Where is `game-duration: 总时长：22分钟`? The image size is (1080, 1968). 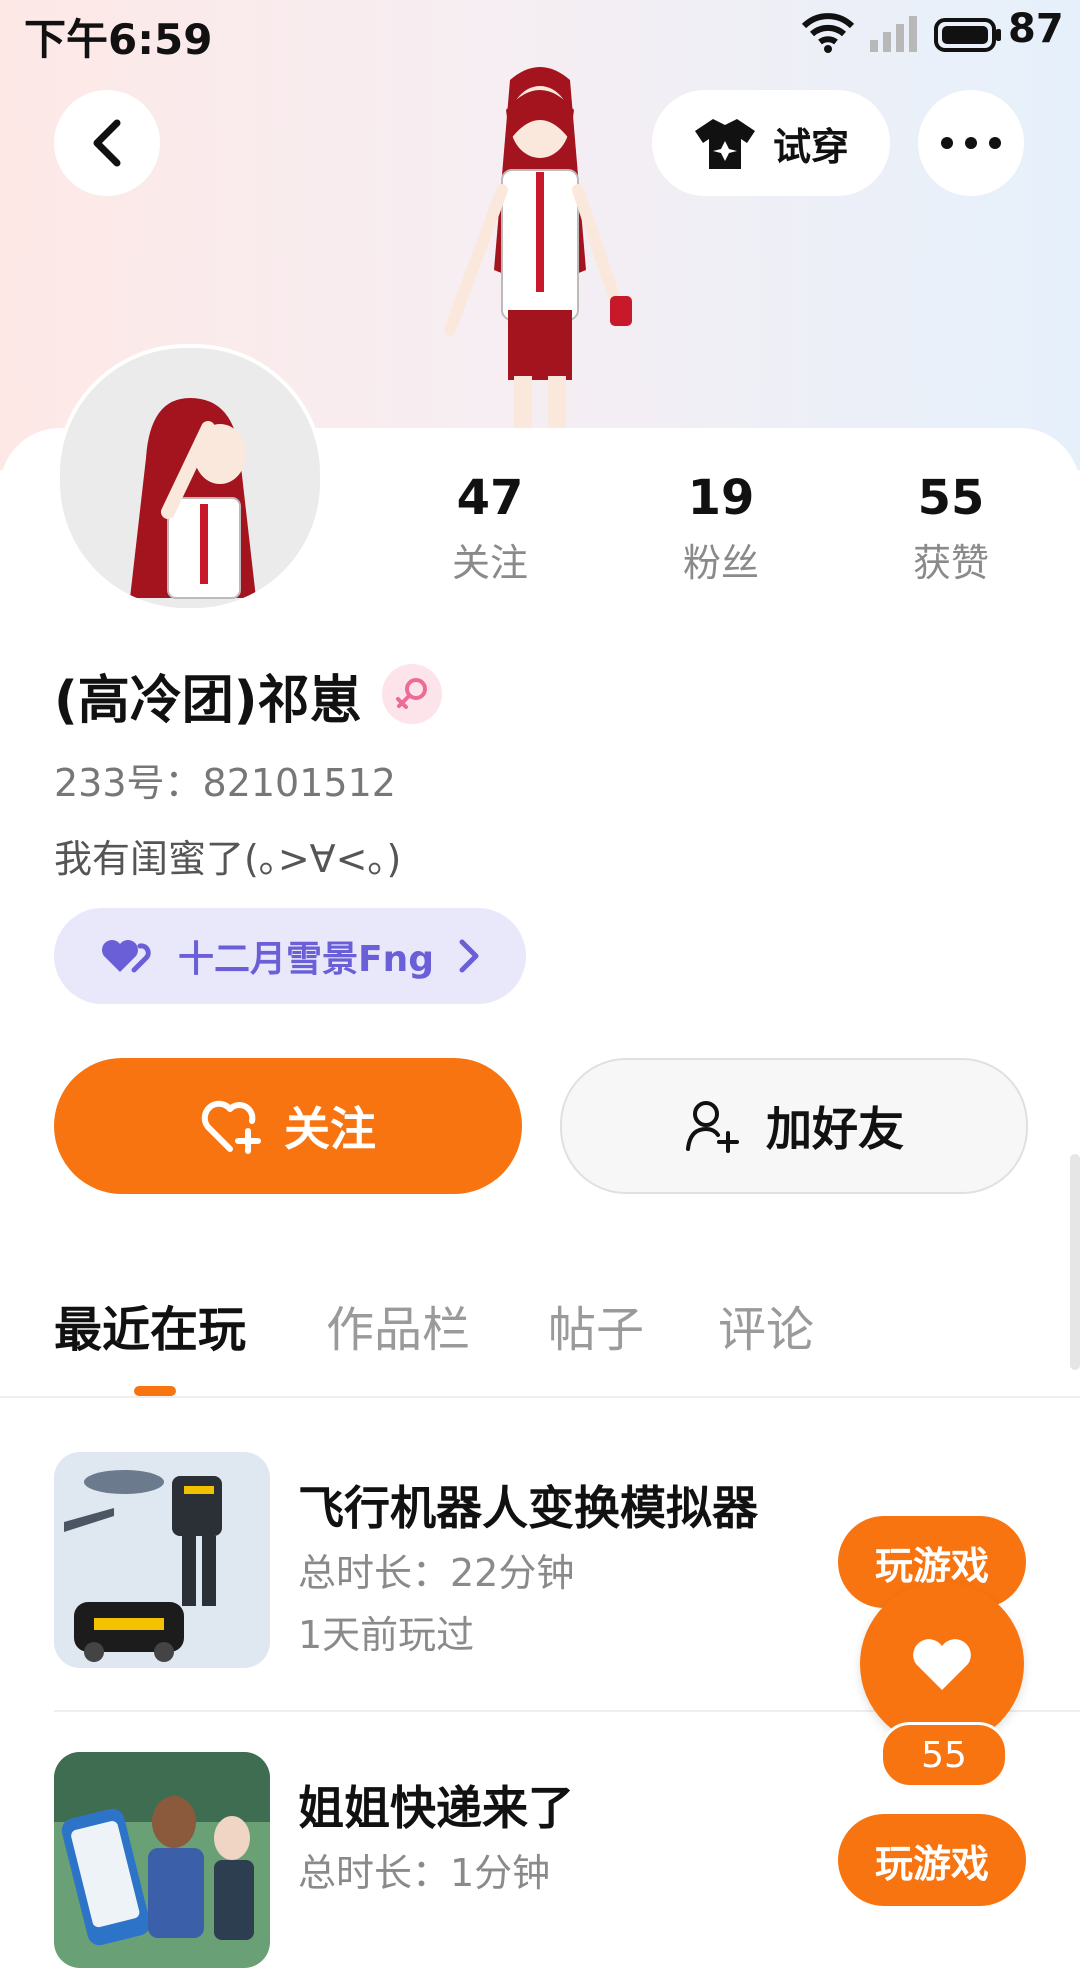
game-duration: 总时长：22分钟 is located at coordinates (436, 1573).